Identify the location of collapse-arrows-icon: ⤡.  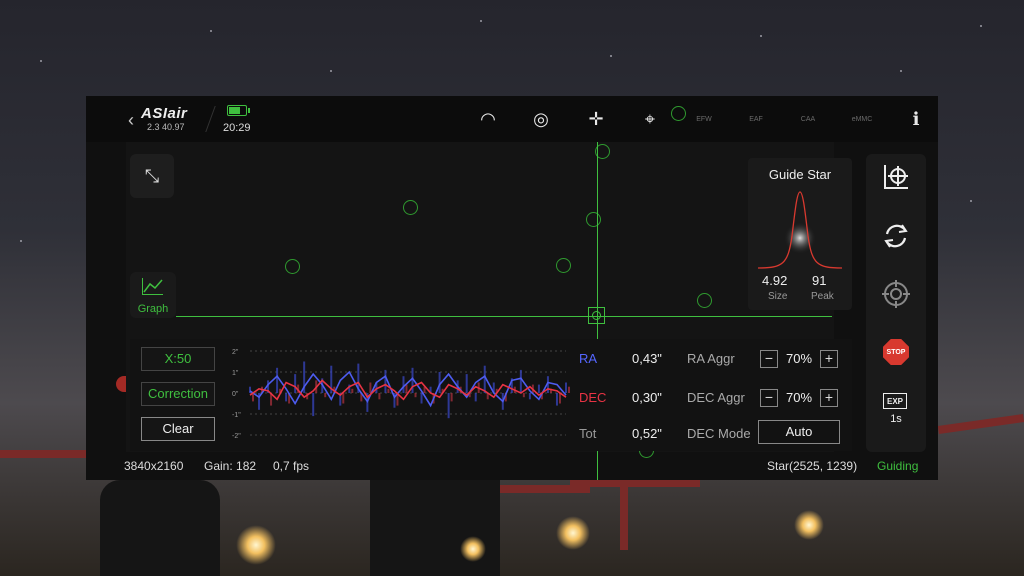
(152, 175).